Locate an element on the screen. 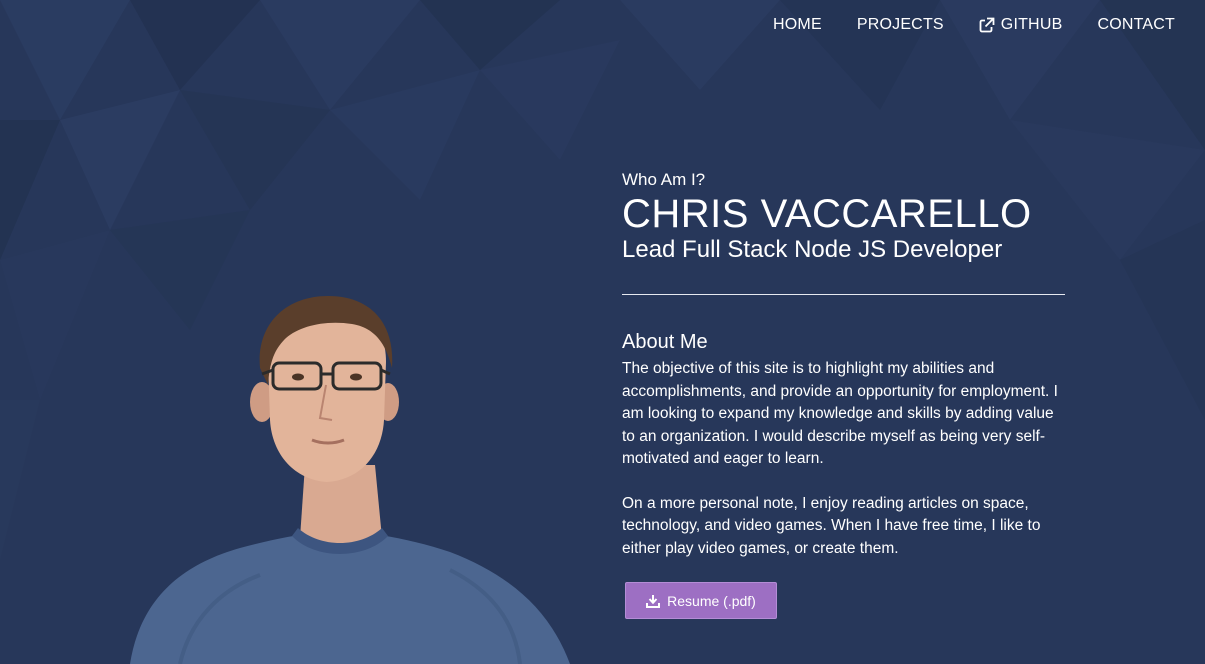  top-nav: HOME PROJECTS GITHUB CONTACT is located at coordinates (956, 25).